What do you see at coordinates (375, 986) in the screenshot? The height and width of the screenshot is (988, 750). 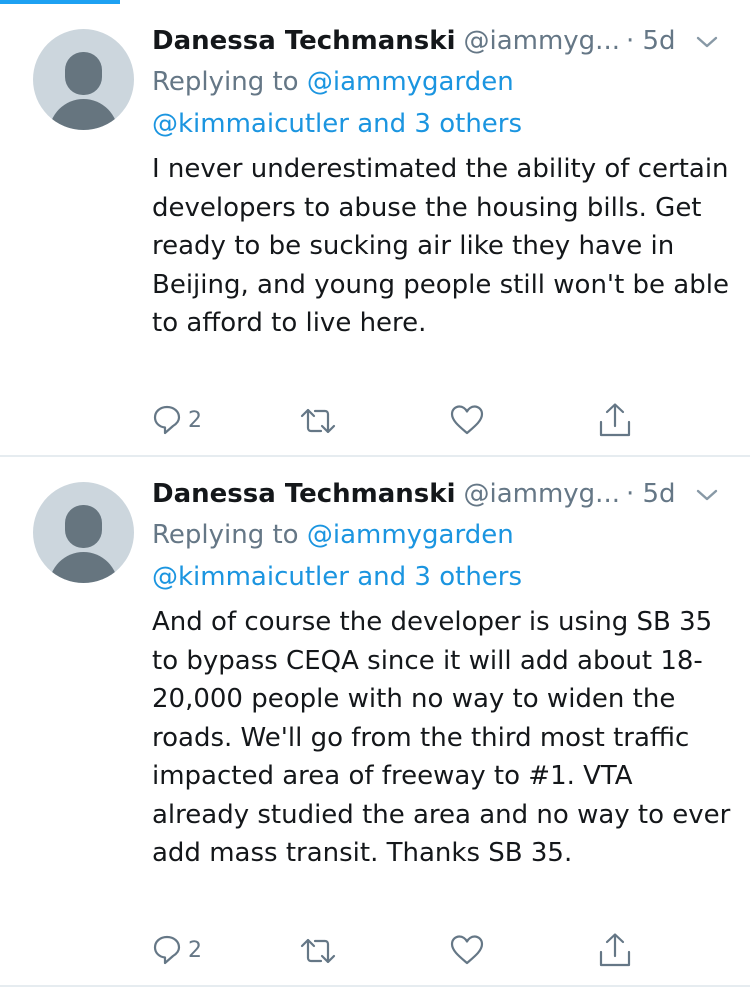 I see `tweet-divider` at bounding box center [375, 986].